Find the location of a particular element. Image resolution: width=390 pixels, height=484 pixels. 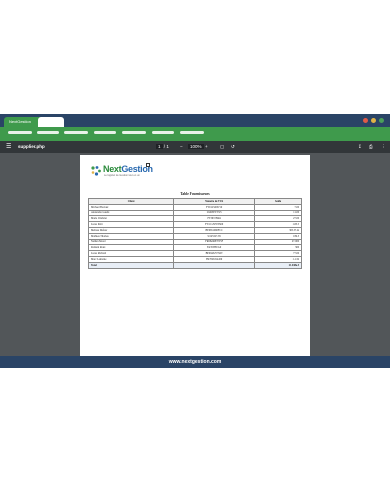

fit-page-icon: ▢ is located at coordinates (222, 147).